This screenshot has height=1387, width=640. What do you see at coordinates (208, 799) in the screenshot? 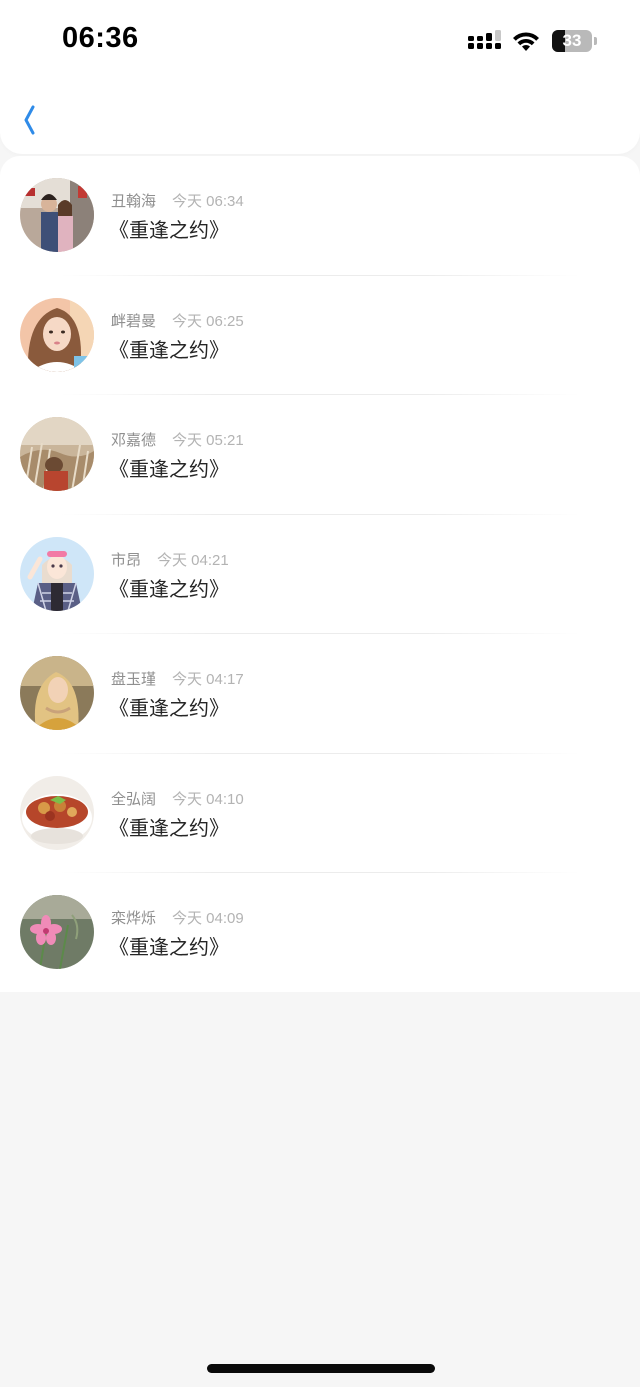
I see `message-time: 今天 04:10` at bounding box center [208, 799].